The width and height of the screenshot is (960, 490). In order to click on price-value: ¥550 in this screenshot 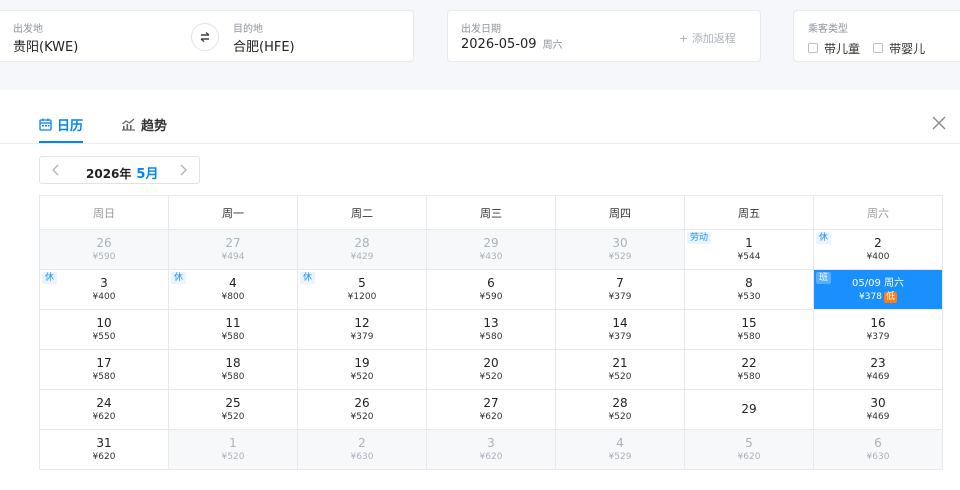, I will do `click(104, 337)`.